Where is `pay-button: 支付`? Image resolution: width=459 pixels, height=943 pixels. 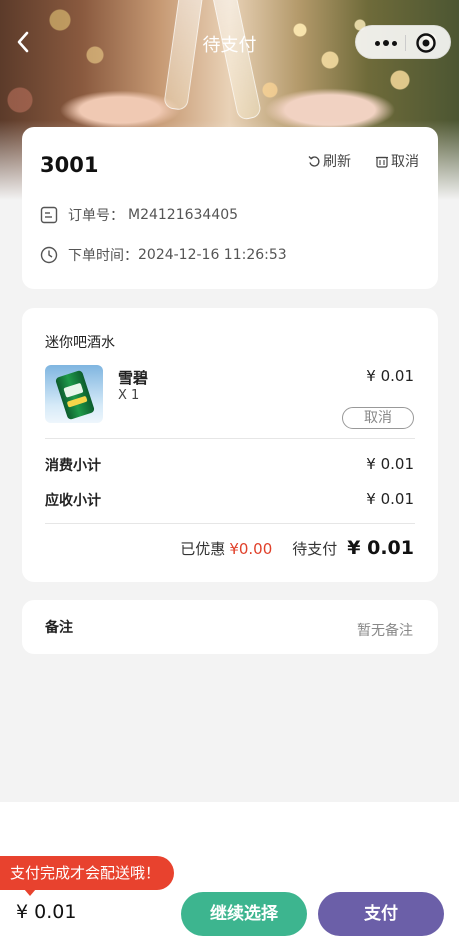
pay-button: 支付 is located at coordinates (381, 914).